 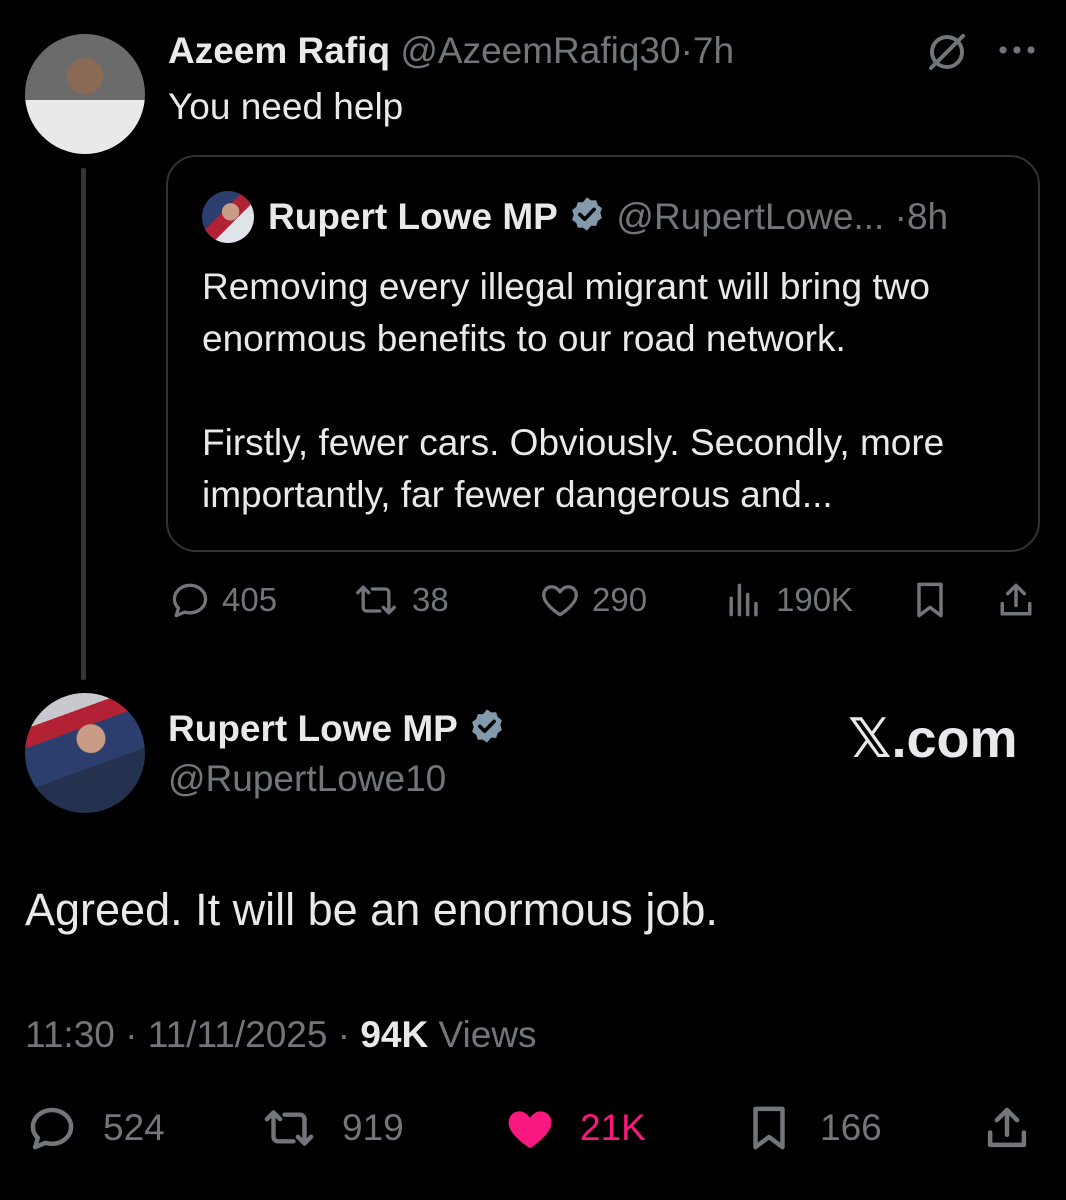 I want to click on parent-share-button, so click(x=1016, y=600).